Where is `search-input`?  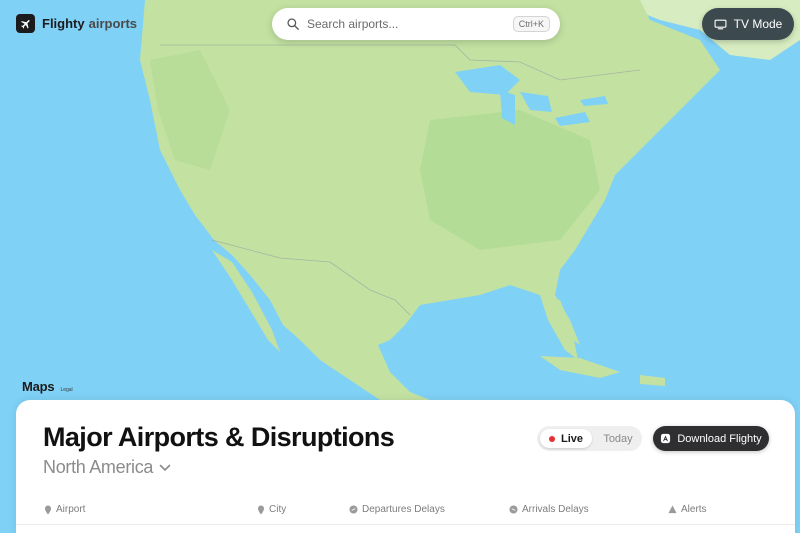
search-input is located at coordinates (410, 24).